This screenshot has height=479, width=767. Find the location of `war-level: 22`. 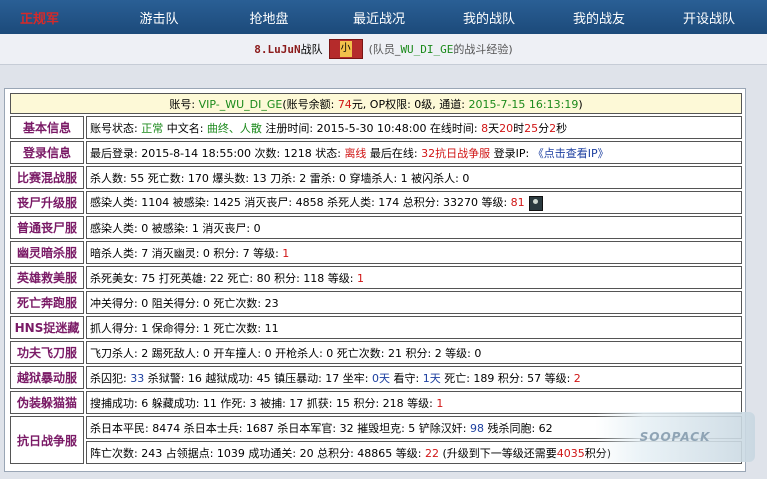

war-level: 22 is located at coordinates (431, 453).